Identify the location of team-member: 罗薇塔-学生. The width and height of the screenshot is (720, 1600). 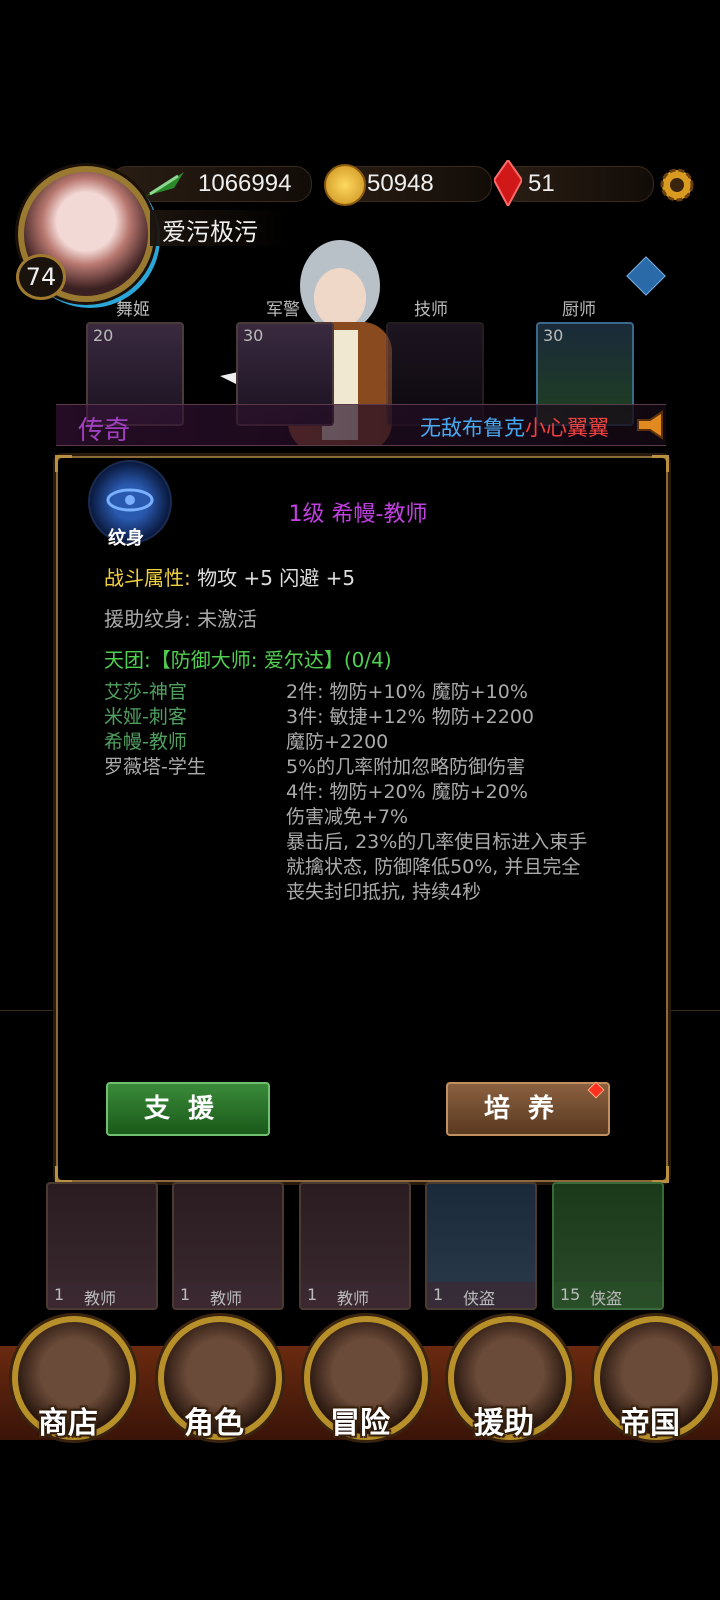
(155, 767).